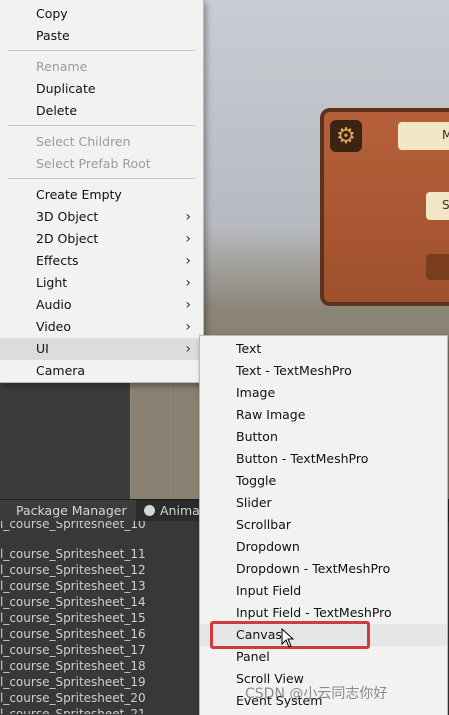 Image resolution: width=449 pixels, height=715 pixels. I want to click on list-item: l_course_Spritesheet_10, so click(73, 526).